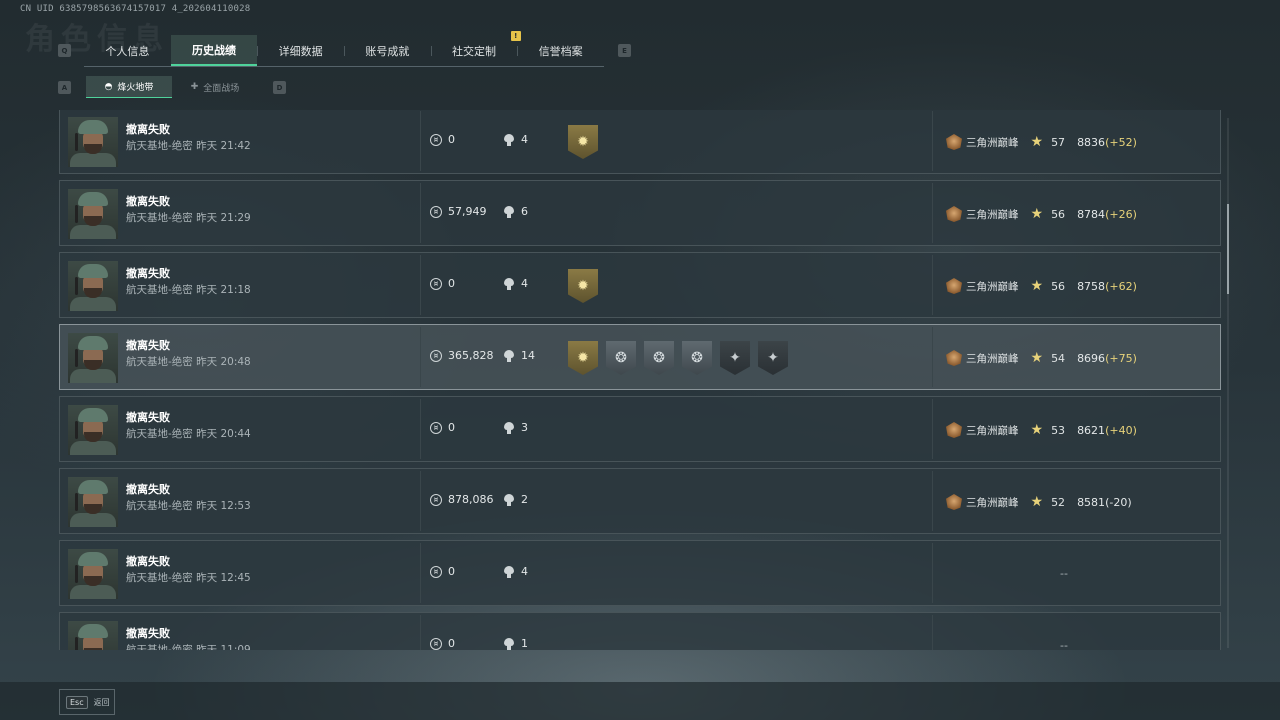 Image resolution: width=1280 pixels, height=720 pixels. Describe the element at coordinates (640, 429) in the screenshot. I see `match-row: 撤离失败 航天基地-绝密 昨天 20:44 ¤ 0 3 三角洲巅峰 ★ 53 8621(+40)` at that location.